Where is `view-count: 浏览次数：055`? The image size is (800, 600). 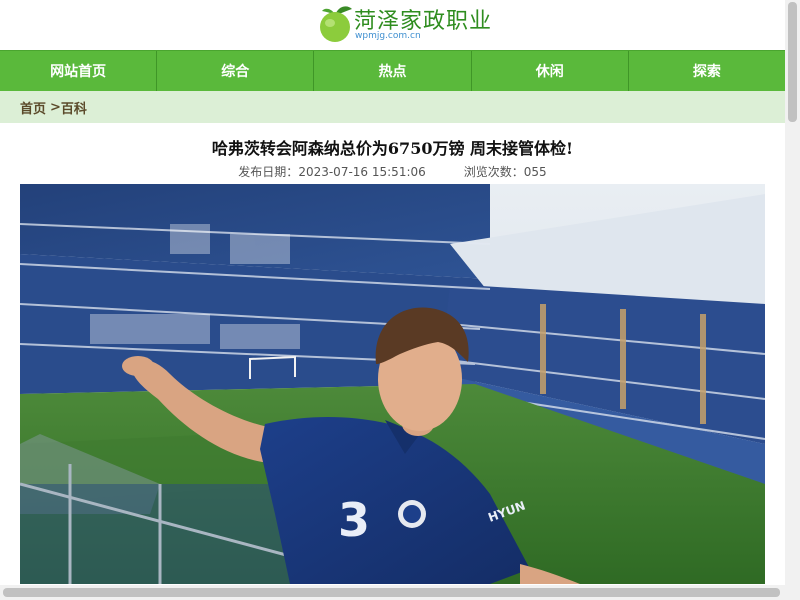 view-count: 浏览次数：055 is located at coordinates (505, 171).